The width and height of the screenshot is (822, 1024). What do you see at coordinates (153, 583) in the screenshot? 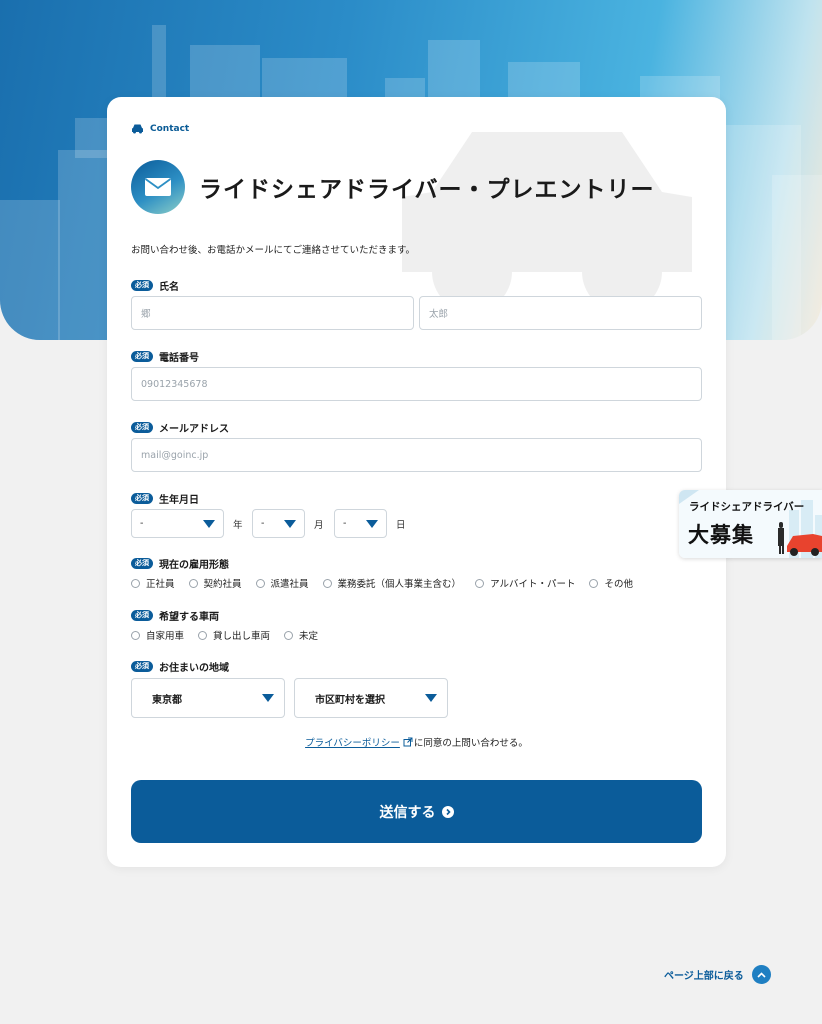
I see `employment-radio-fulltime: 正社員` at bounding box center [153, 583].